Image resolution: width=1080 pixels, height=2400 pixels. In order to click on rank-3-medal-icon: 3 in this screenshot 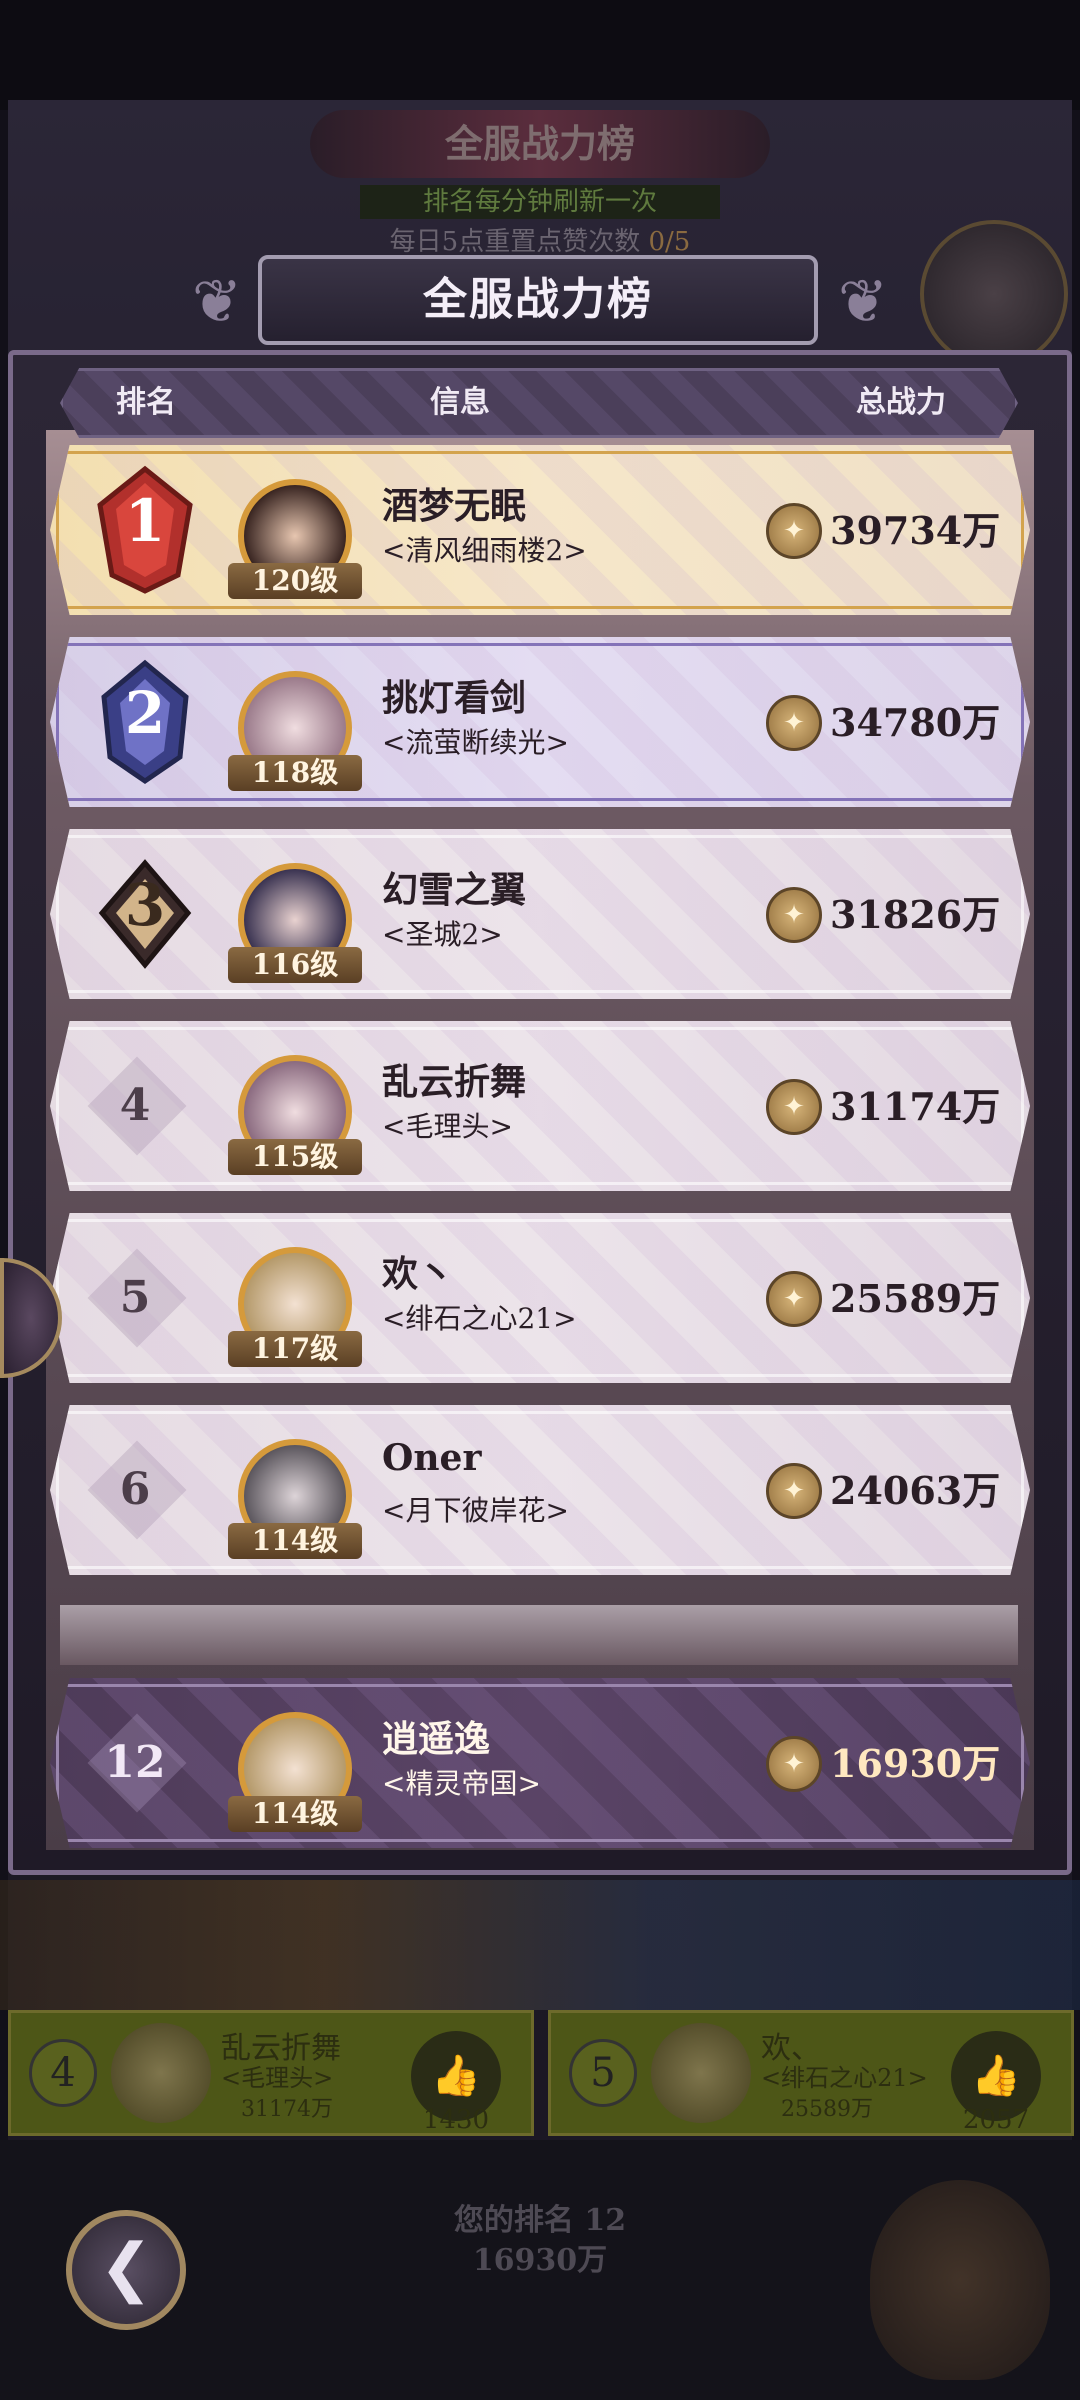, I will do `click(145, 914)`.